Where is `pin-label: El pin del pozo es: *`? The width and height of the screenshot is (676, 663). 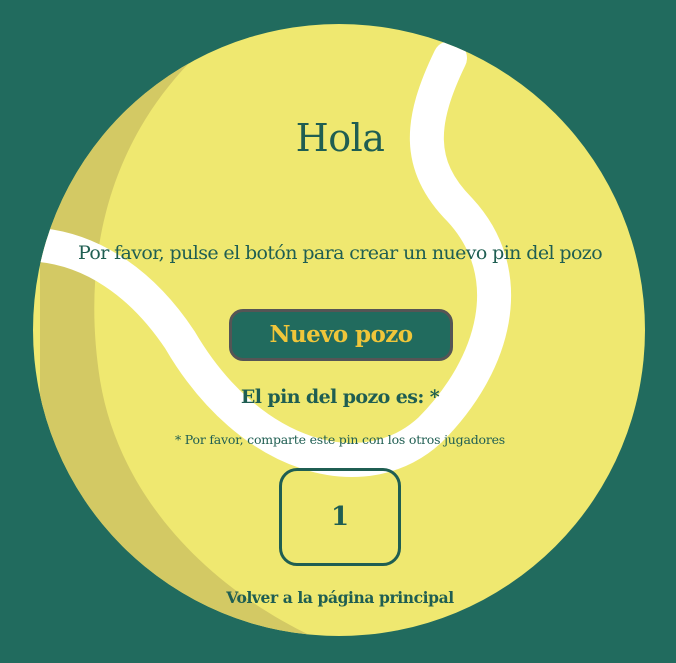 pin-label: El pin del pozo es: * is located at coordinates (340, 397).